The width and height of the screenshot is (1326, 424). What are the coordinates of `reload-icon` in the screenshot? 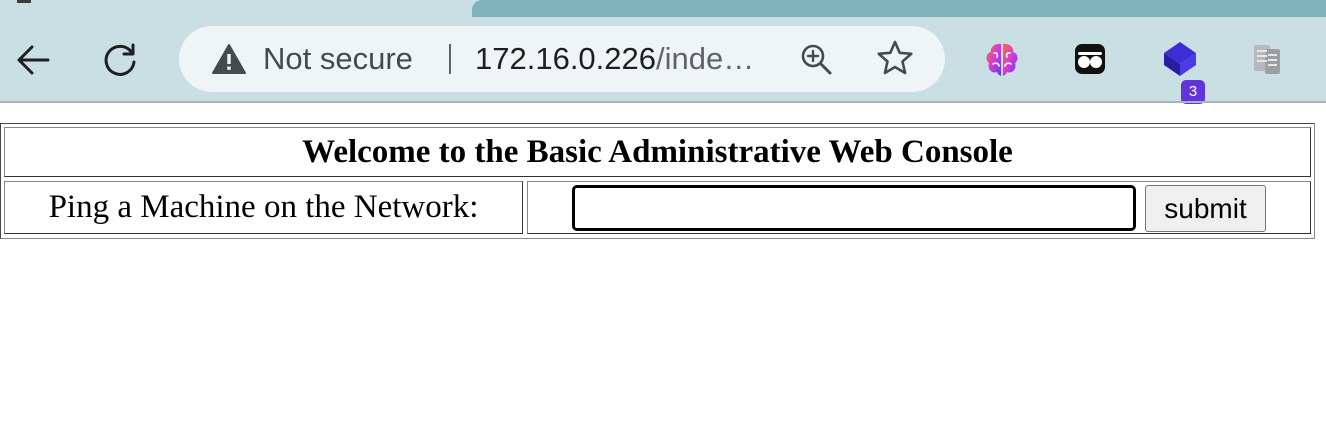 It's located at (120, 59).